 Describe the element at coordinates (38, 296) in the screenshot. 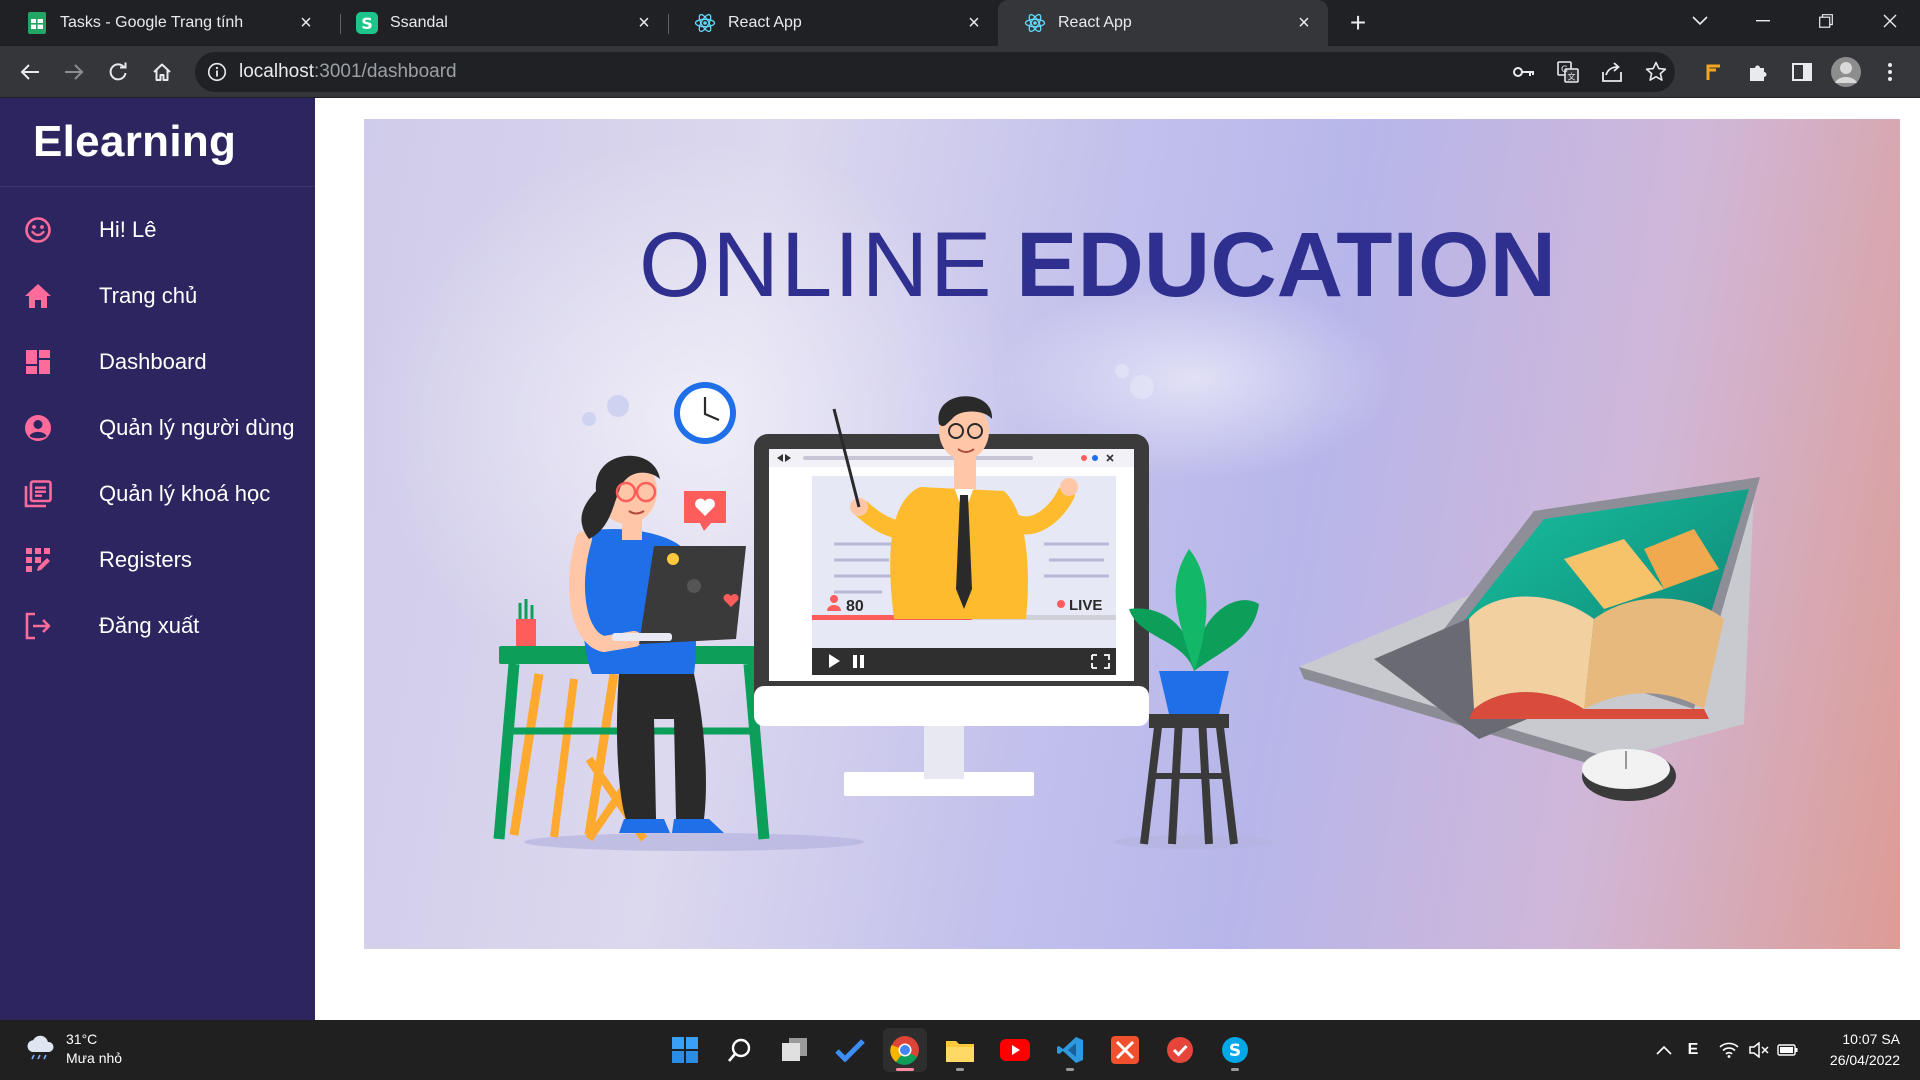

I see `home-icon` at that location.